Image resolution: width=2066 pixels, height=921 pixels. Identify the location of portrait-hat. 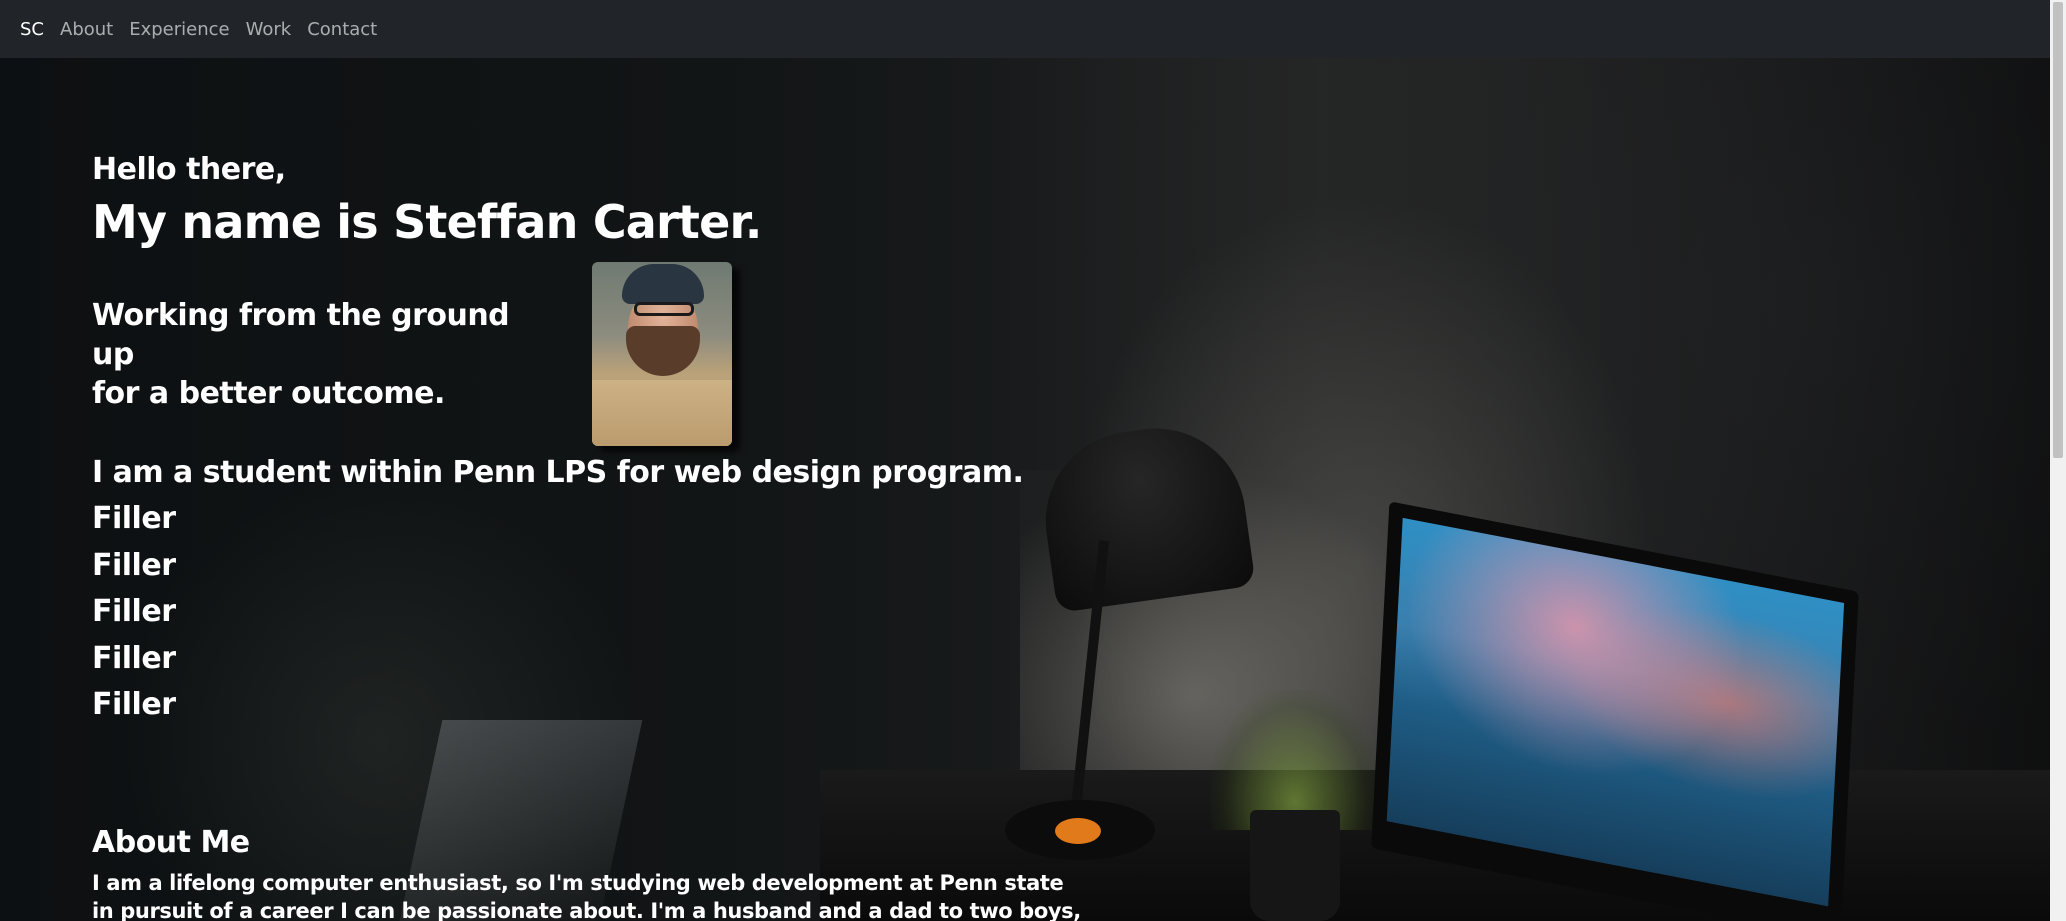
(663, 284).